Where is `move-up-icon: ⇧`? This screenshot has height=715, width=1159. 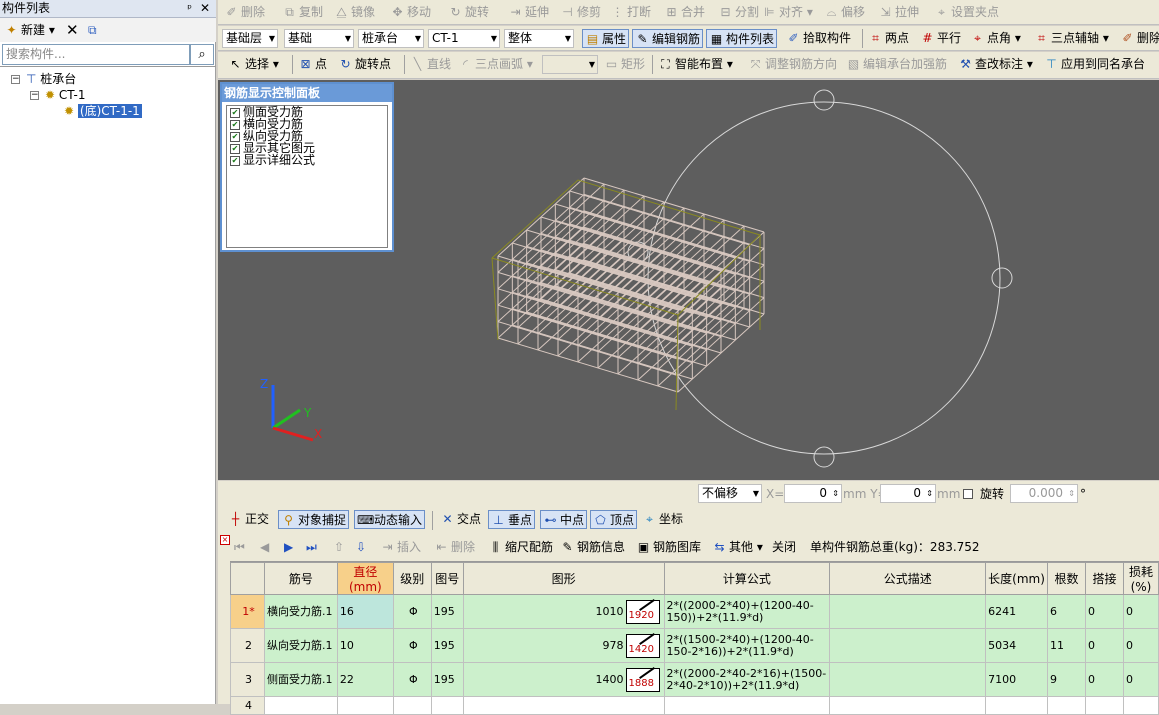
move-up-icon: ⇧ is located at coordinates (339, 547).